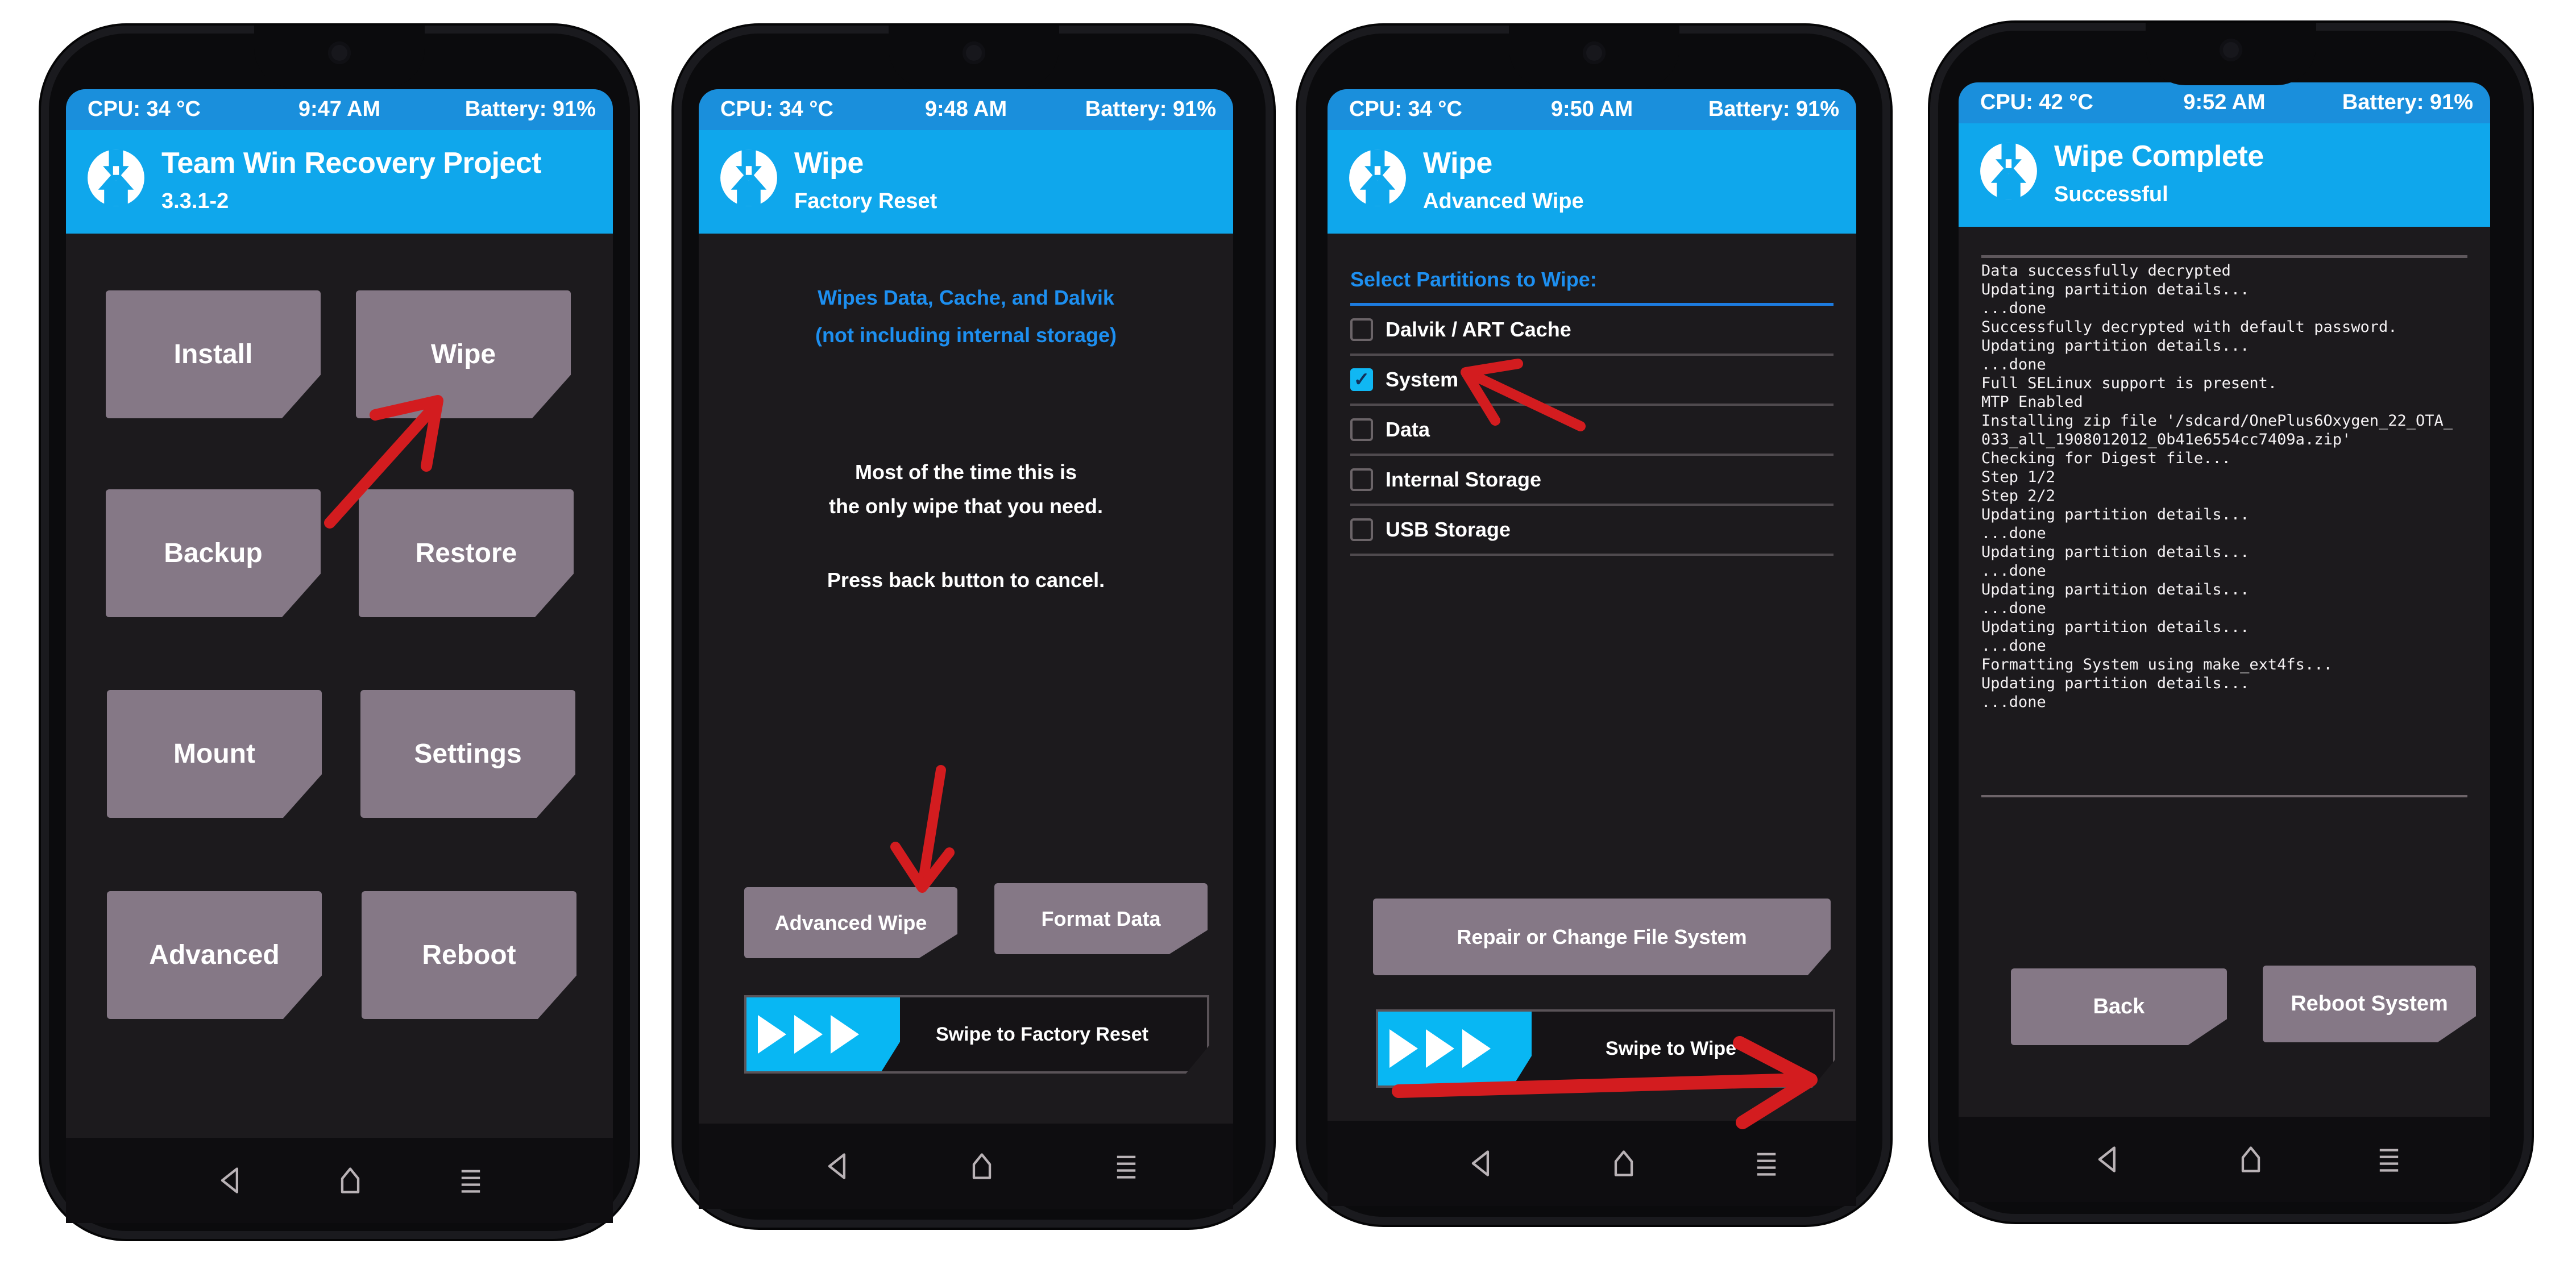 Image resolution: width=2576 pixels, height=1281 pixels. What do you see at coordinates (2111, 194) in the screenshot?
I see `page-subtitle: Successful` at bounding box center [2111, 194].